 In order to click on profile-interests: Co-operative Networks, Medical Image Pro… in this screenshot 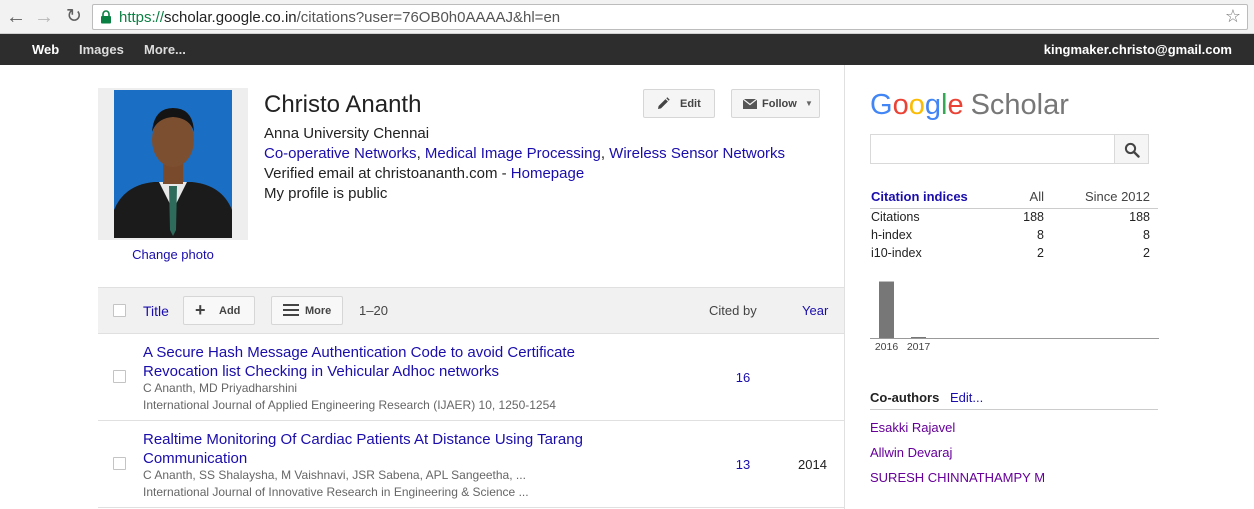, I will do `click(525, 153)`.